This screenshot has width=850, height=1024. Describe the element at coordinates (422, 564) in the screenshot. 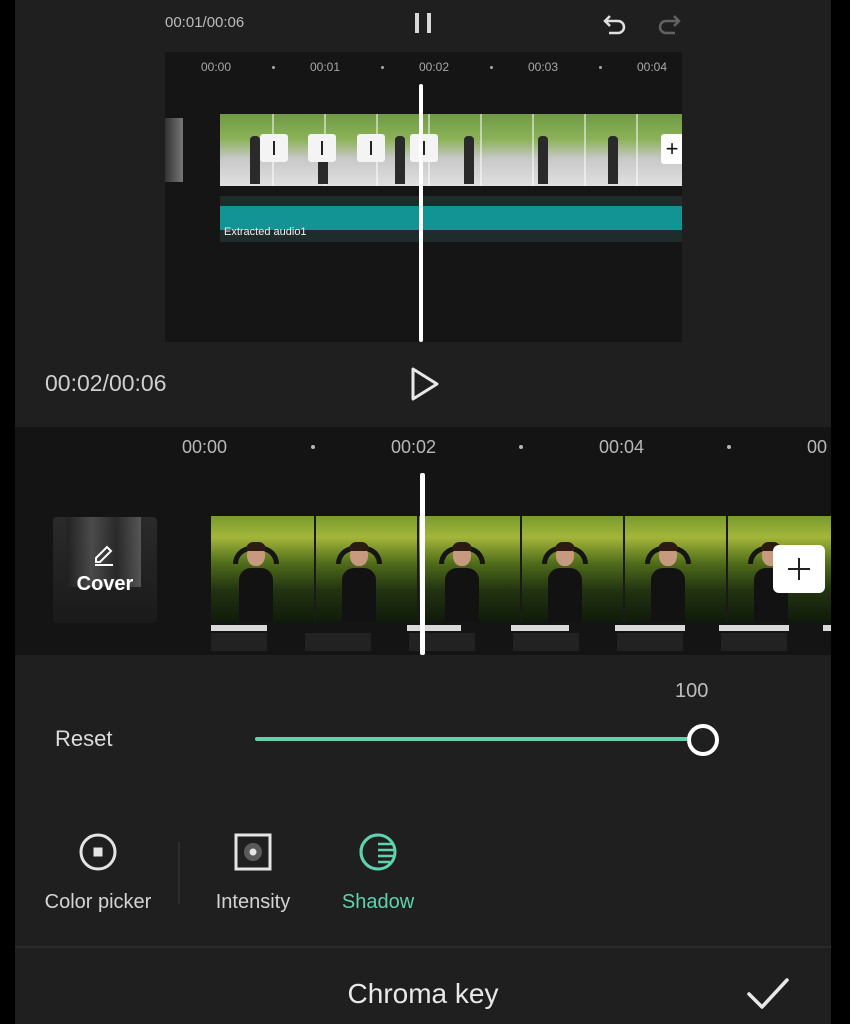

I see `timeline-playhead` at that location.